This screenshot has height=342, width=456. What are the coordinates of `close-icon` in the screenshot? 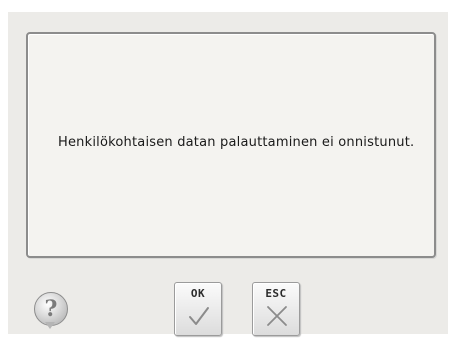 It's located at (277, 316).